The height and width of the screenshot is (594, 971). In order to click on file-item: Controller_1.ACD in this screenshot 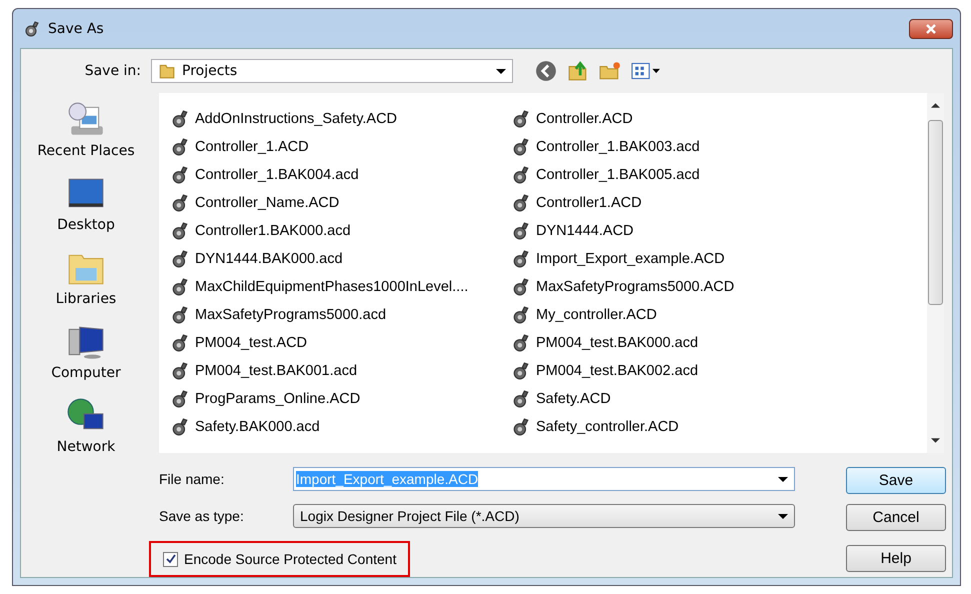, I will do `click(341, 147)`.